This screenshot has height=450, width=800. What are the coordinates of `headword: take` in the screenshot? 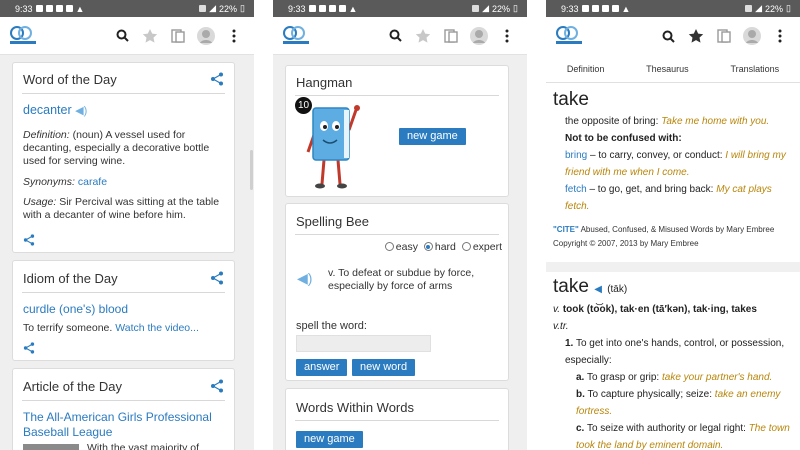 It's located at (571, 99).